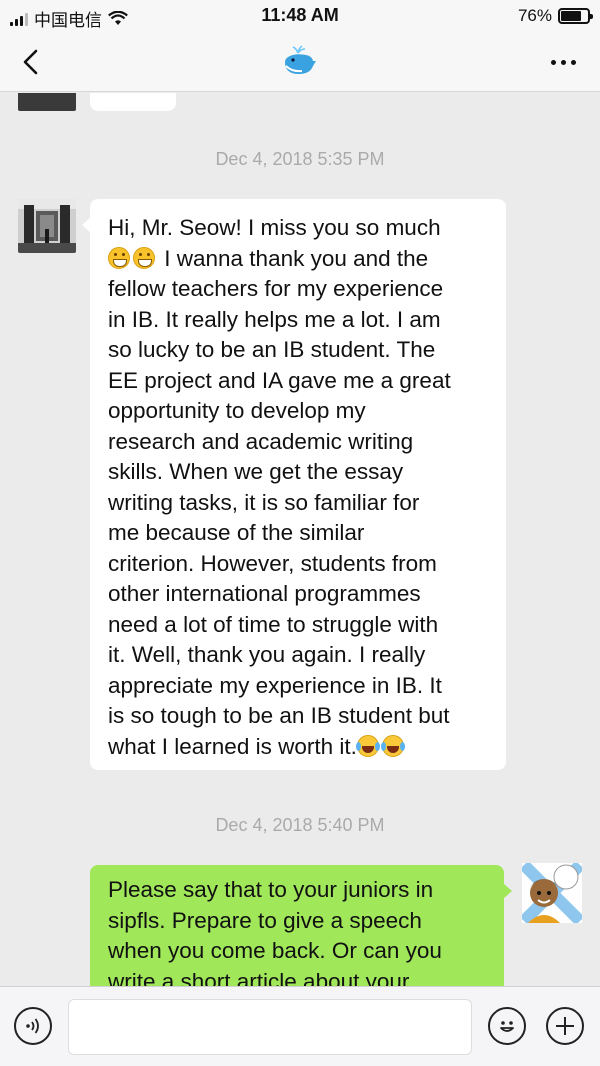 The width and height of the screenshot is (600, 1066). Describe the element at coordinates (133, 102) in the screenshot. I see `previous-message-bubble` at that location.